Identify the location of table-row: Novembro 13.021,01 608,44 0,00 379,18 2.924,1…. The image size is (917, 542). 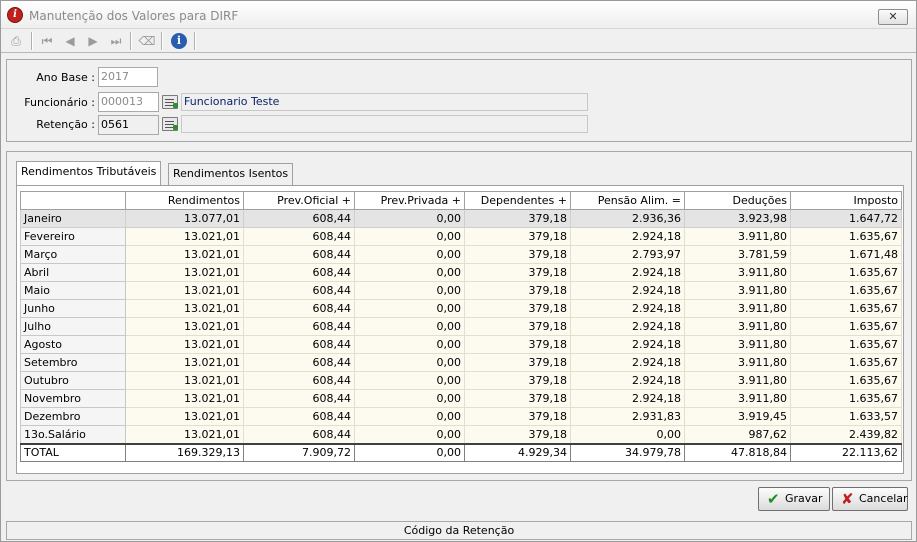
(461, 398).